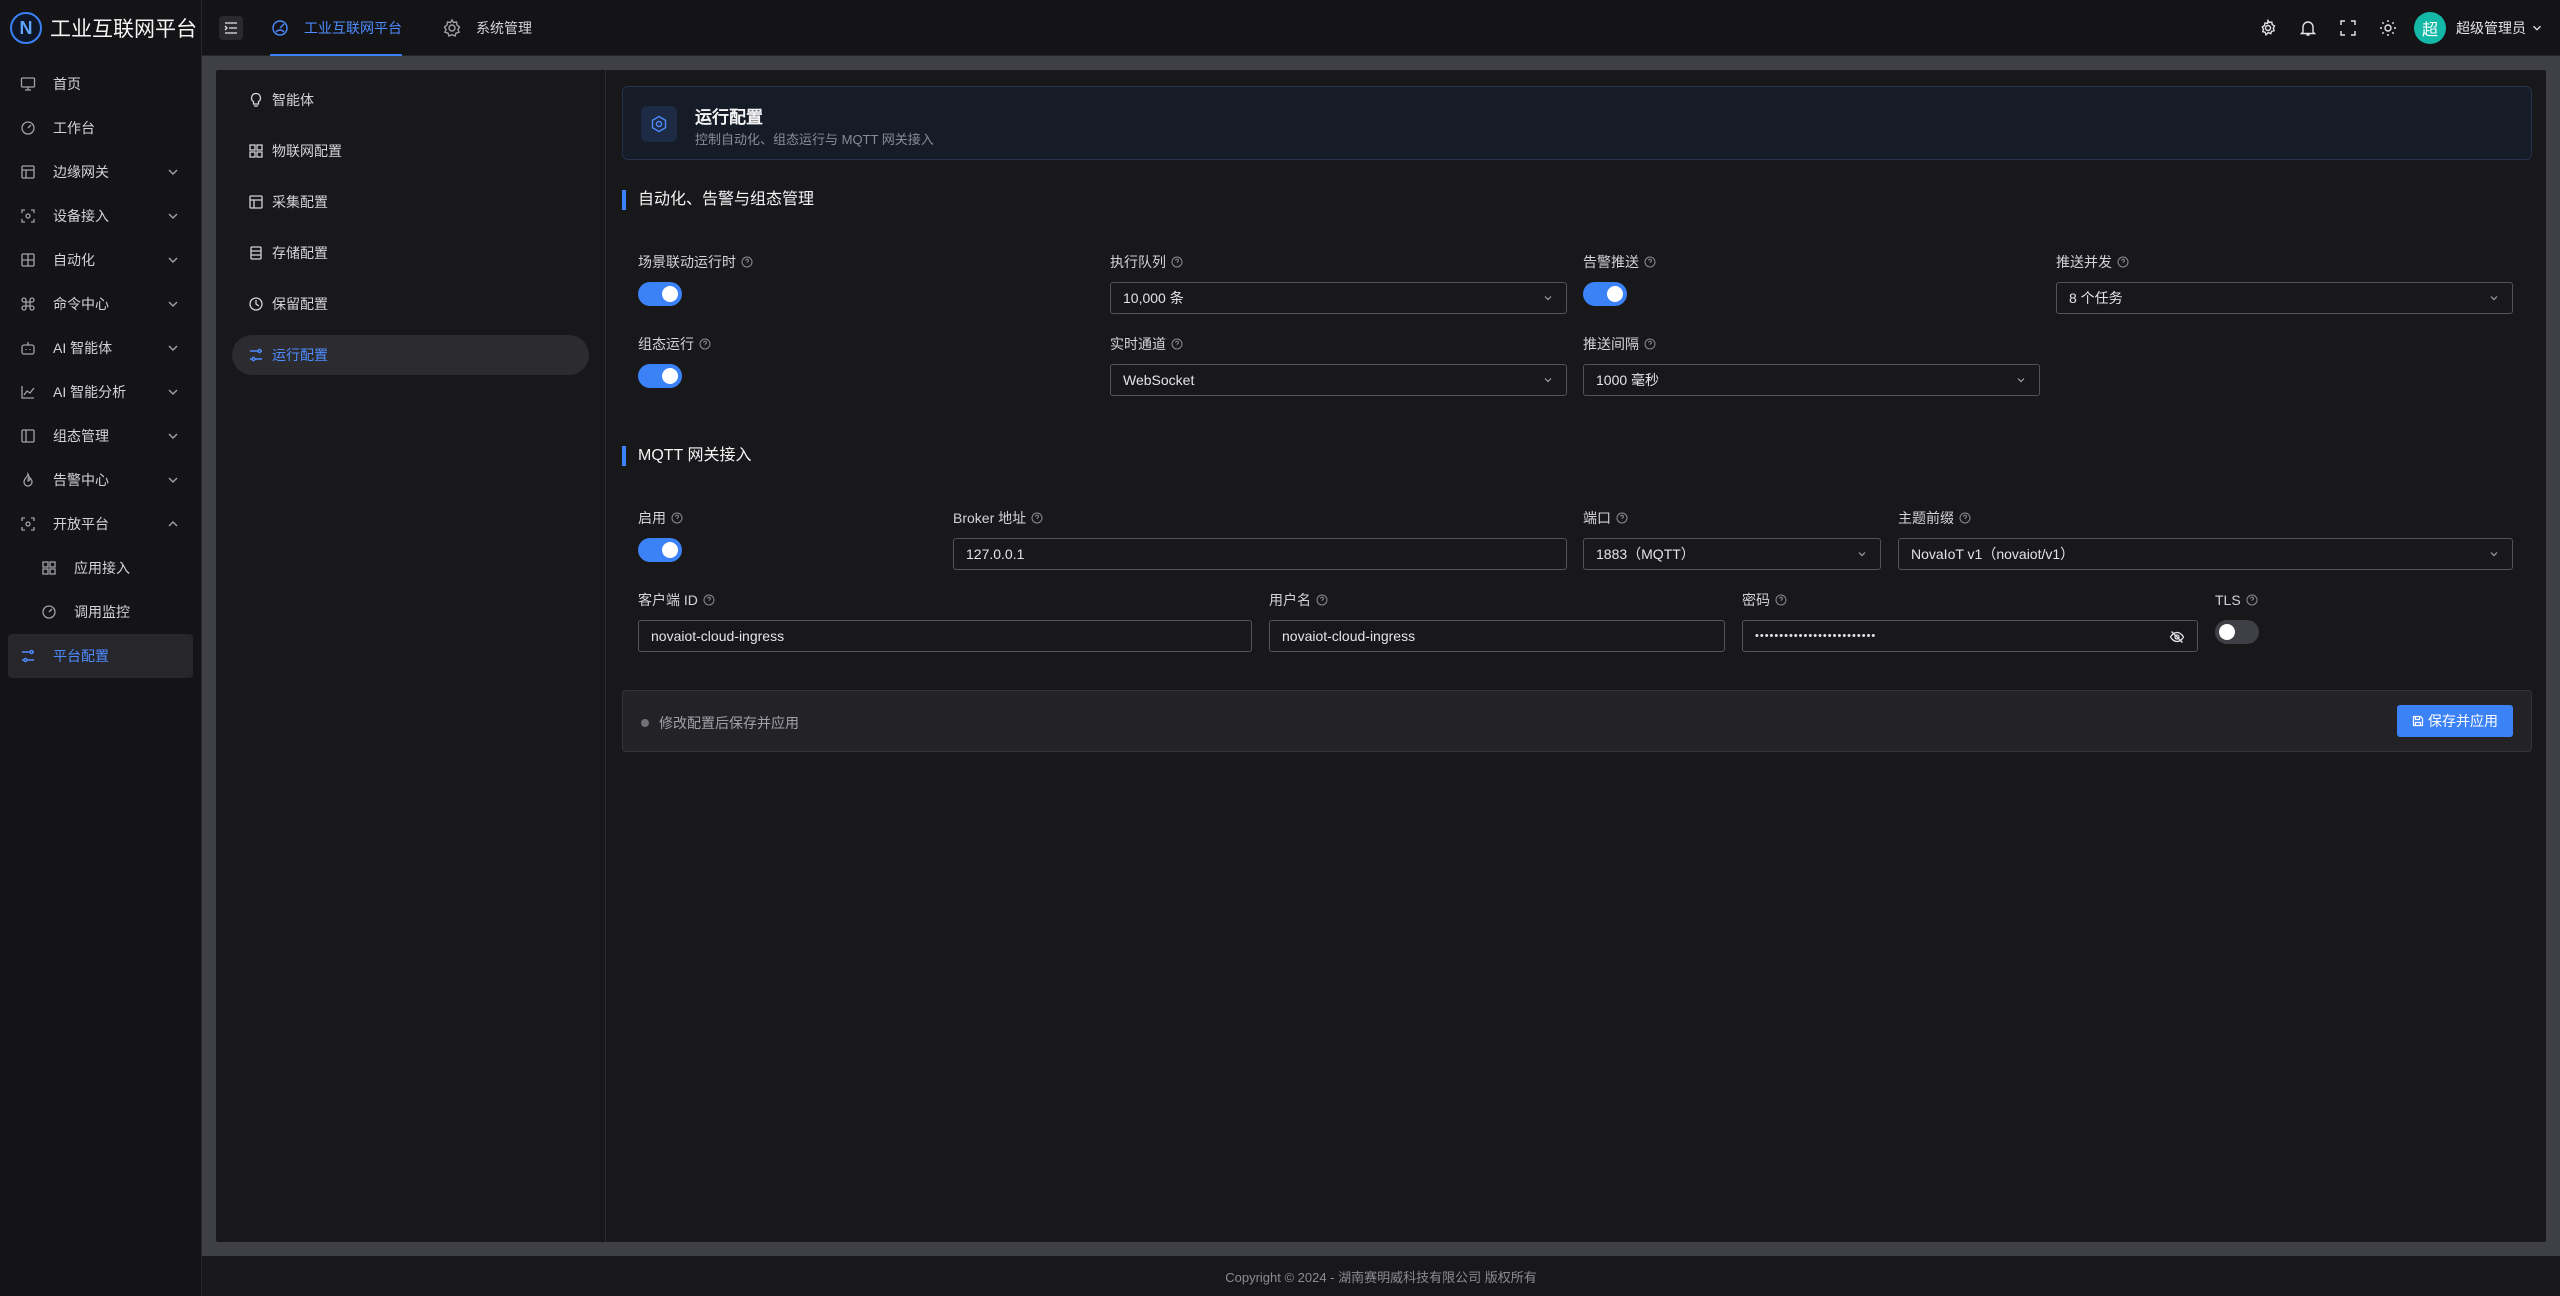 This screenshot has width=2560, height=1296. What do you see at coordinates (100, 612) in the screenshot?
I see `sidebar-item-call-monitor: 调用监控` at bounding box center [100, 612].